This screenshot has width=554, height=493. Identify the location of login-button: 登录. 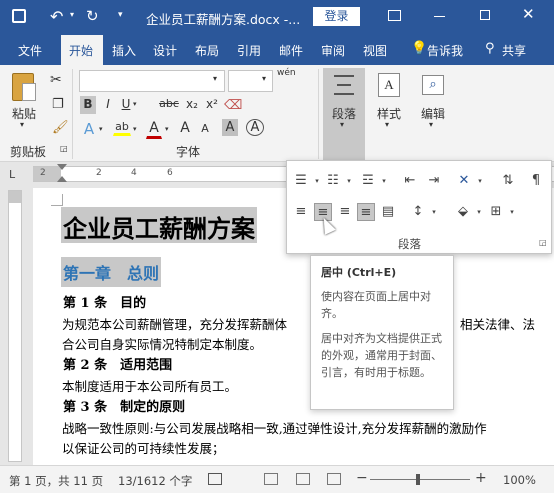
(336, 16).